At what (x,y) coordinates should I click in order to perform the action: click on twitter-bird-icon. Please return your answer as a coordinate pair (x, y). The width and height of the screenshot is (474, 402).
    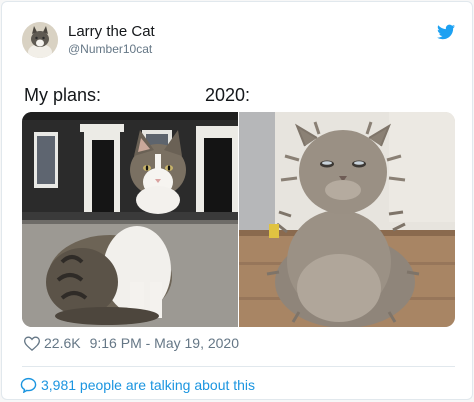
    Looking at the image, I should click on (446, 32).